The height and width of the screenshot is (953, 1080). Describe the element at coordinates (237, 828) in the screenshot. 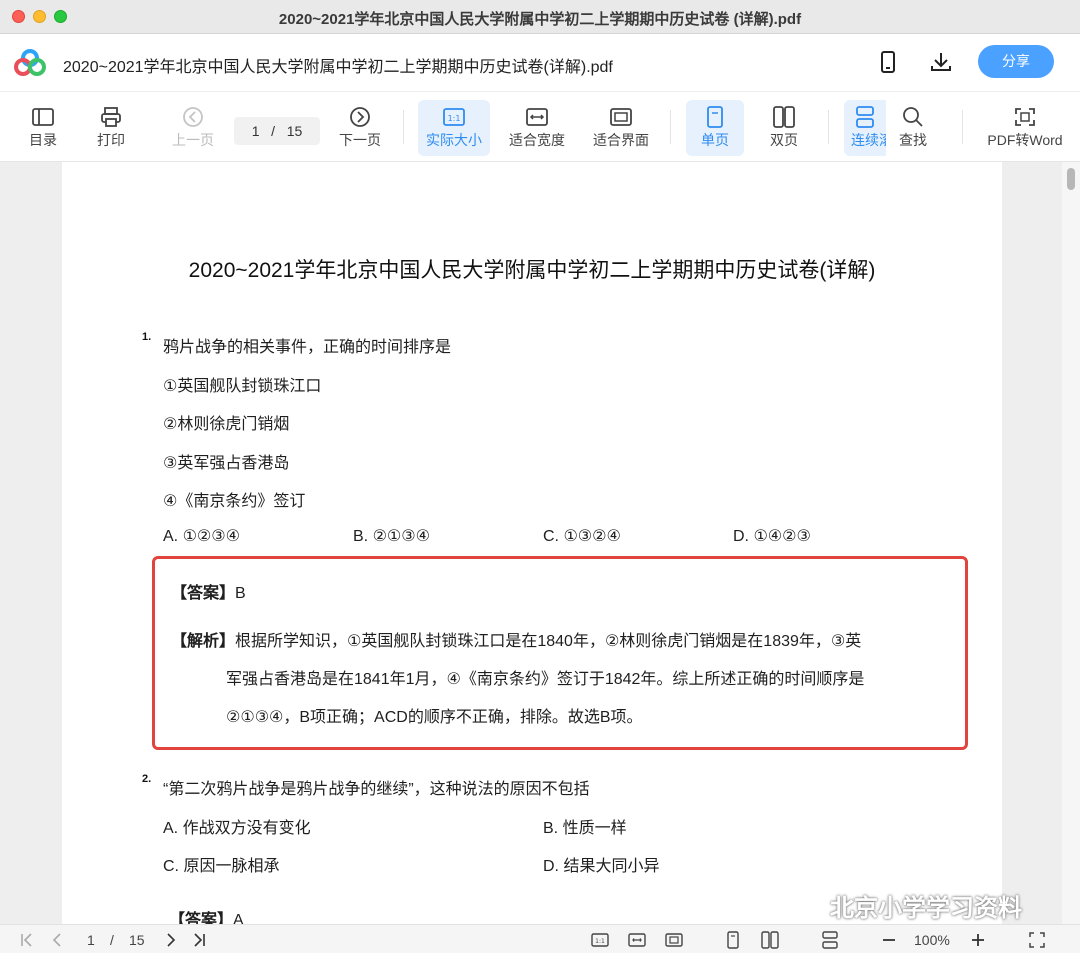

I see `answer-option: A. 作战双方没有变化` at that location.